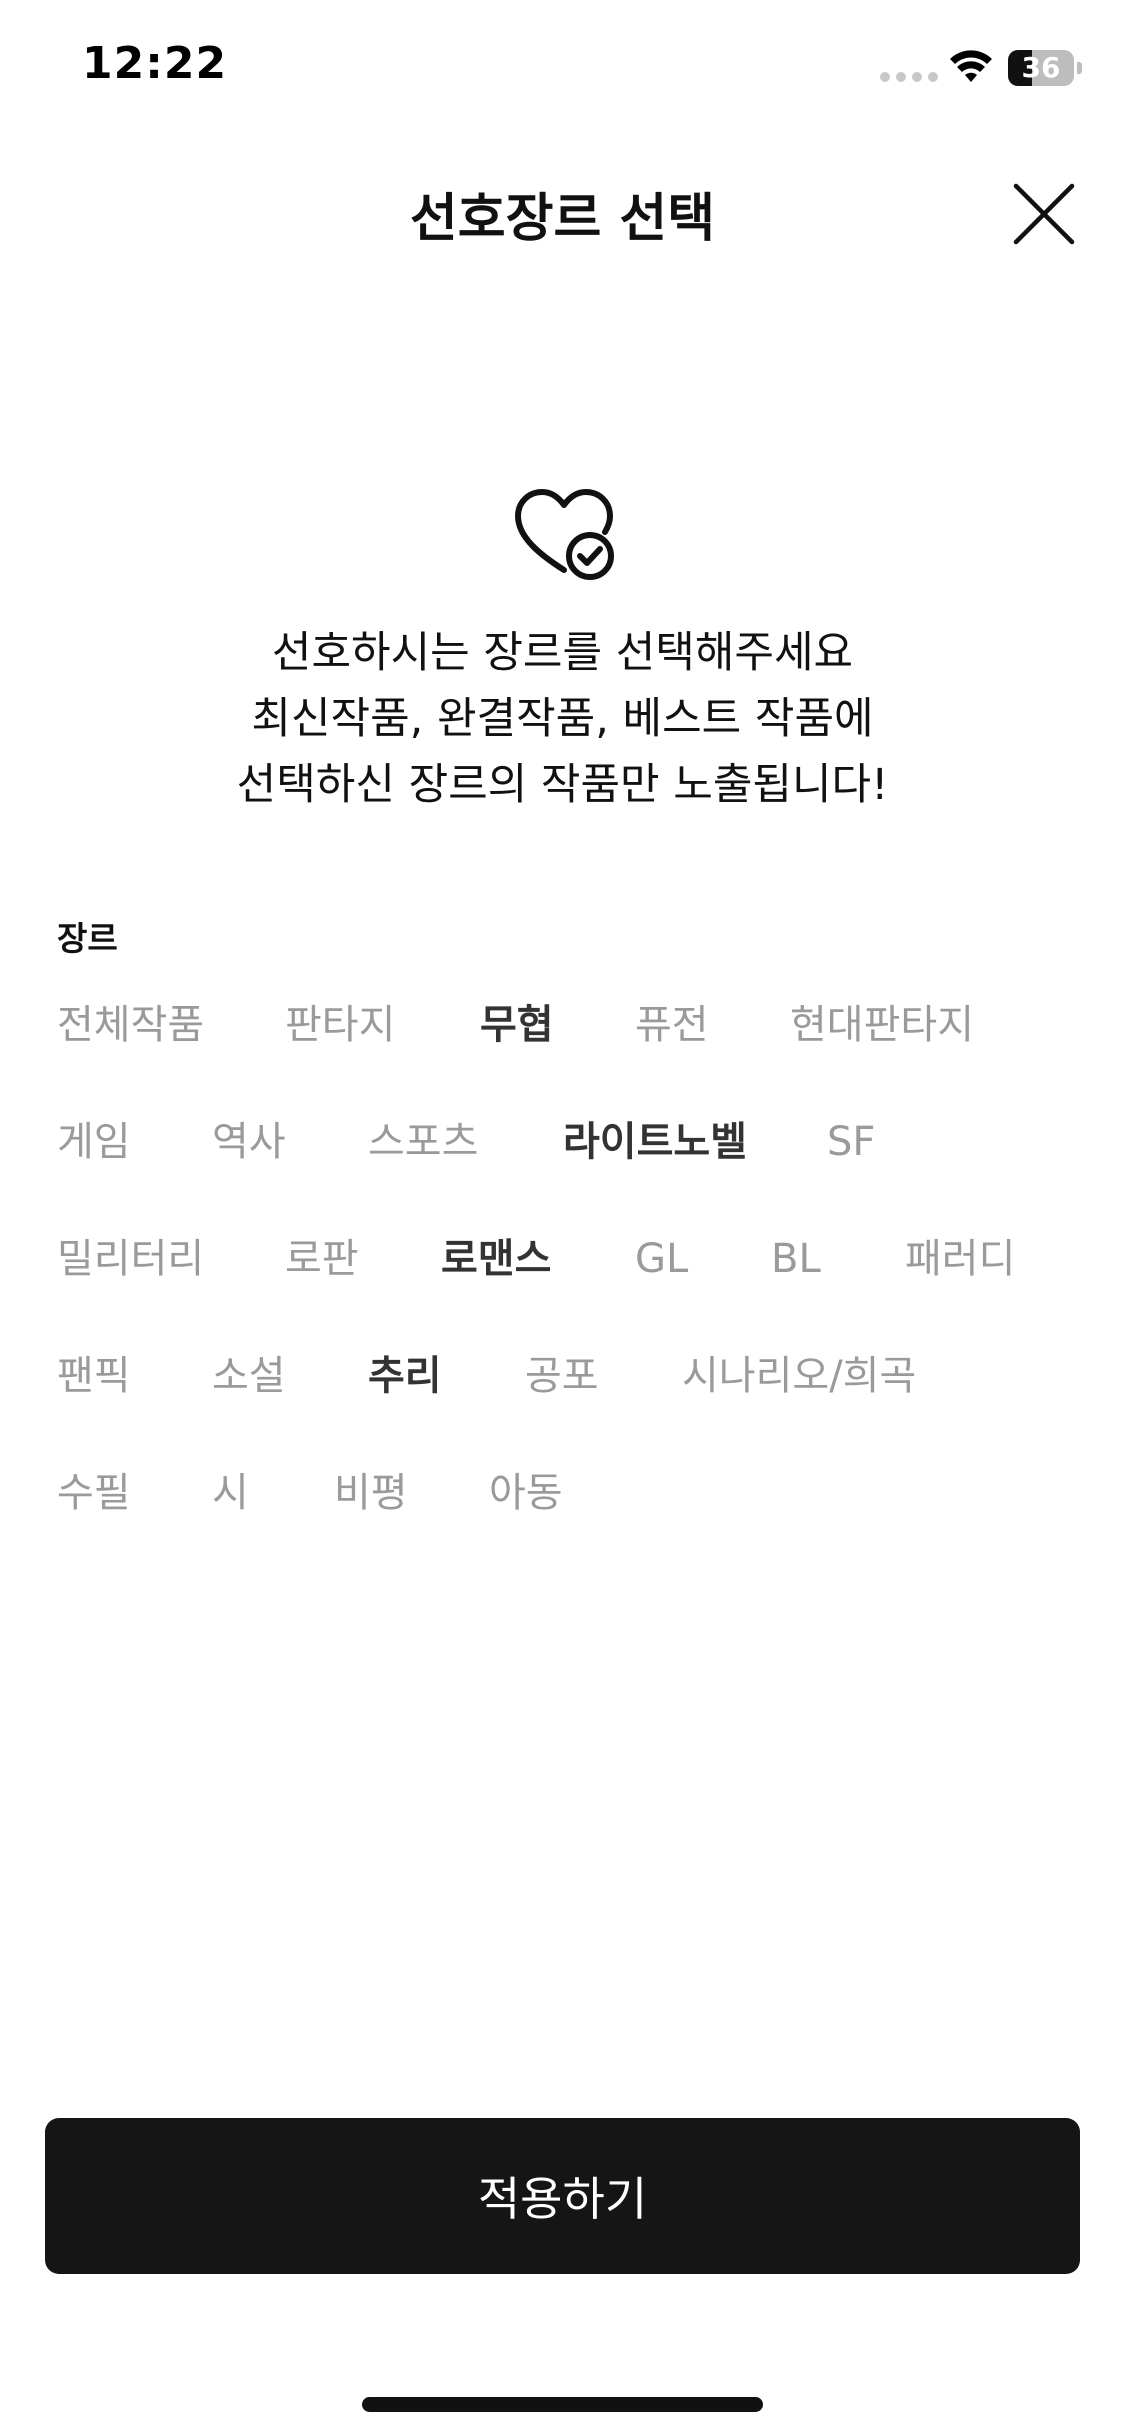  I want to click on apply-button-label: 적용하기, so click(562, 2199).